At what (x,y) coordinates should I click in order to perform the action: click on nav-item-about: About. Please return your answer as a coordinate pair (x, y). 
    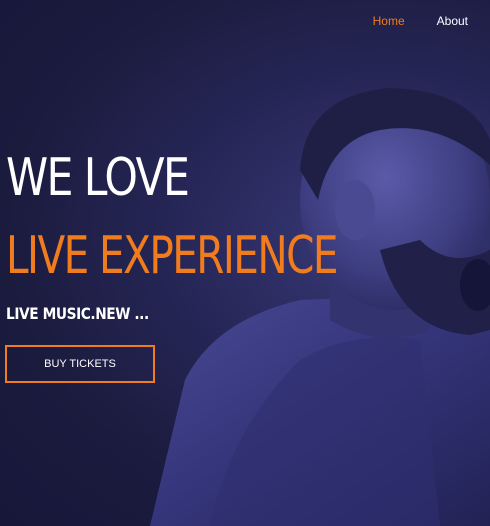
    Looking at the image, I should click on (452, 21).